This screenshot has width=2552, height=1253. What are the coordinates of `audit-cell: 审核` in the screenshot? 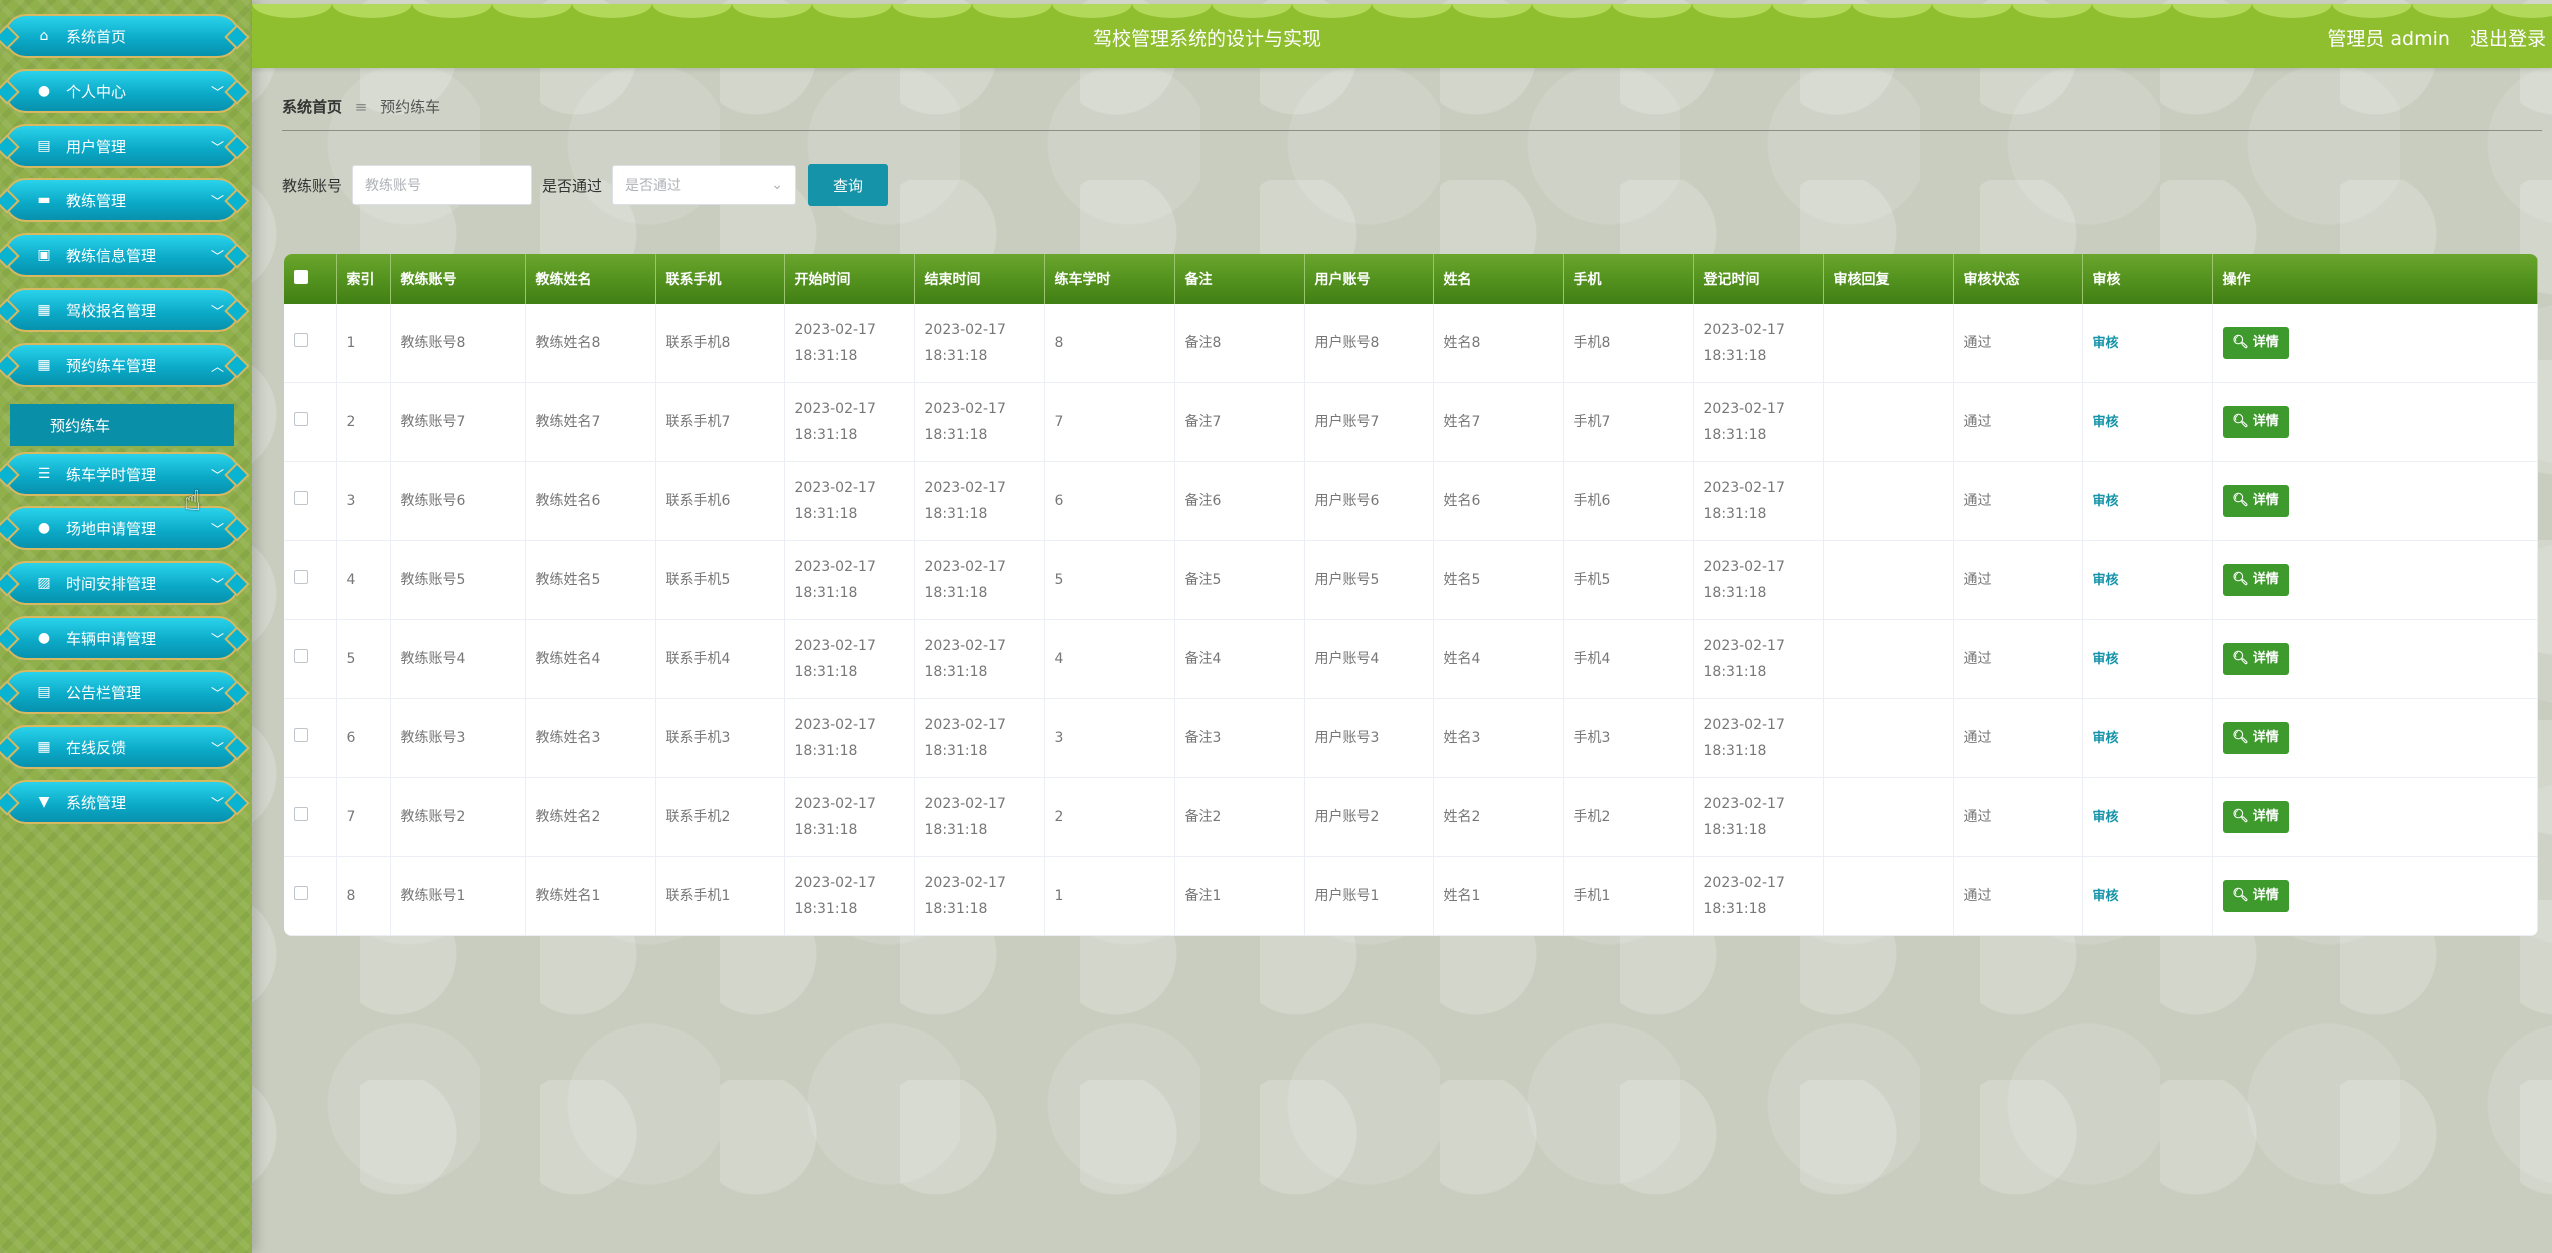 It's located at (2147, 501).